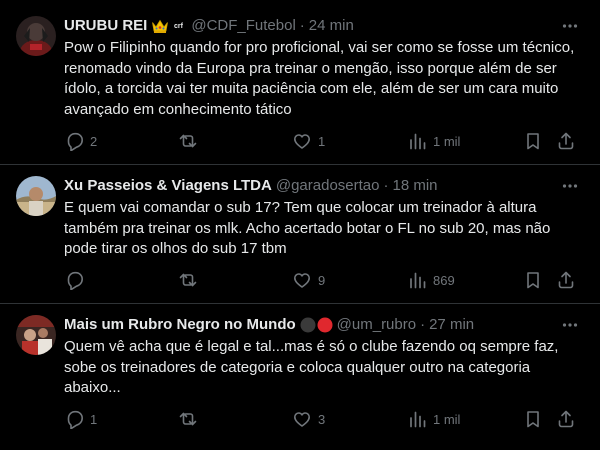 The image size is (600, 450). What do you see at coordinates (105, 26) in the screenshot?
I see `display-name: URUBU REI` at bounding box center [105, 26].